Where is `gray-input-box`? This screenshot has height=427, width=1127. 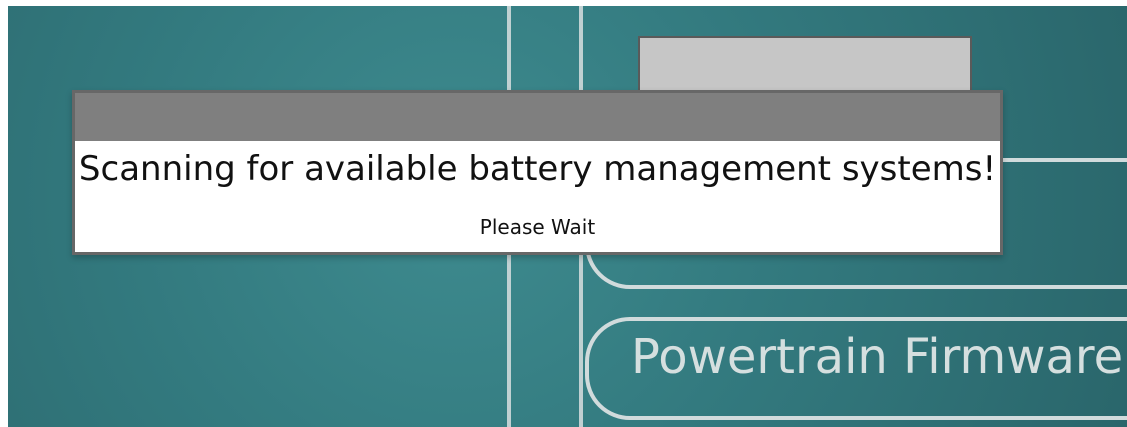 gray-input-box is located at coordinates (805, 67).